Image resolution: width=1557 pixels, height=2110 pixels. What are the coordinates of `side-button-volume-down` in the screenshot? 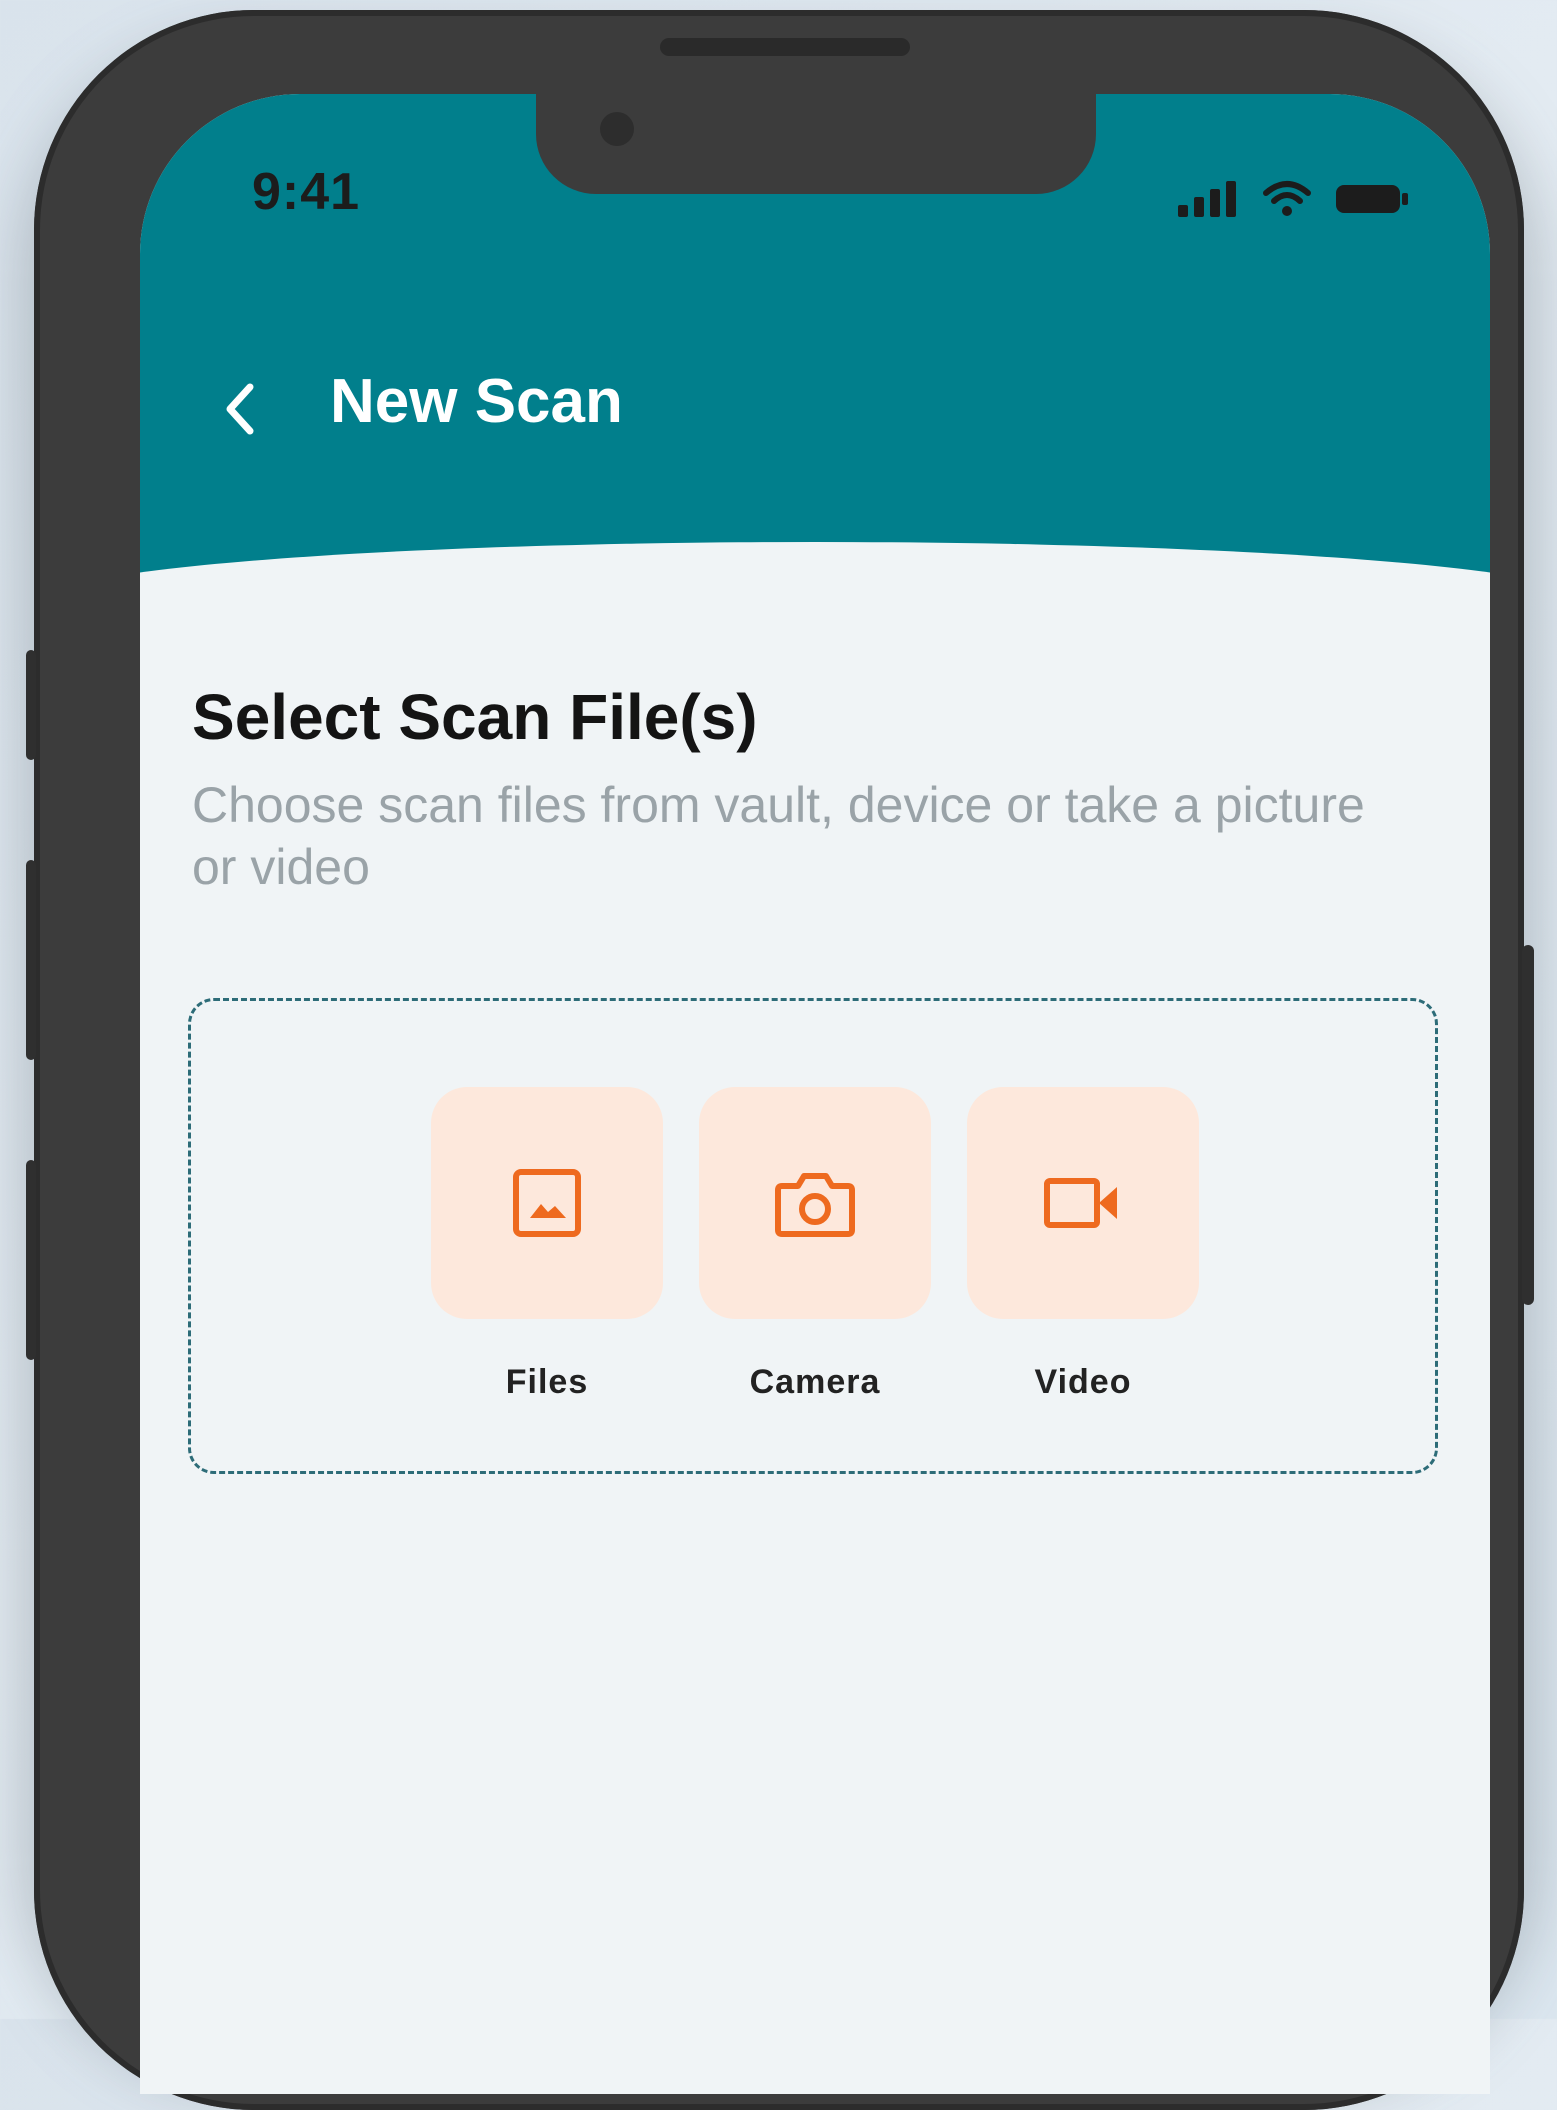 It's located at (31, 1260).